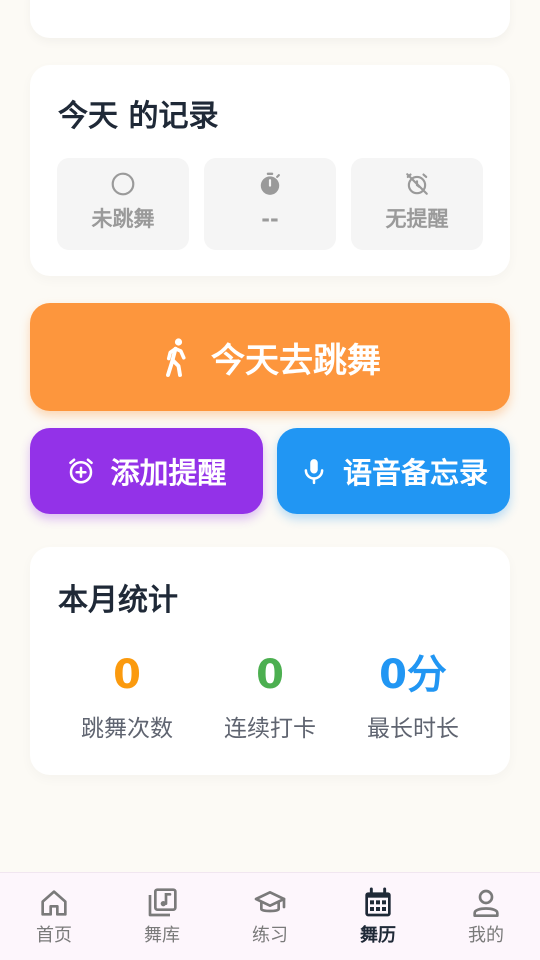  What do you see at coordinates (162, 935) in the screenshot?
I see `nav-label: 舞库` at bounding box center [162, 935].